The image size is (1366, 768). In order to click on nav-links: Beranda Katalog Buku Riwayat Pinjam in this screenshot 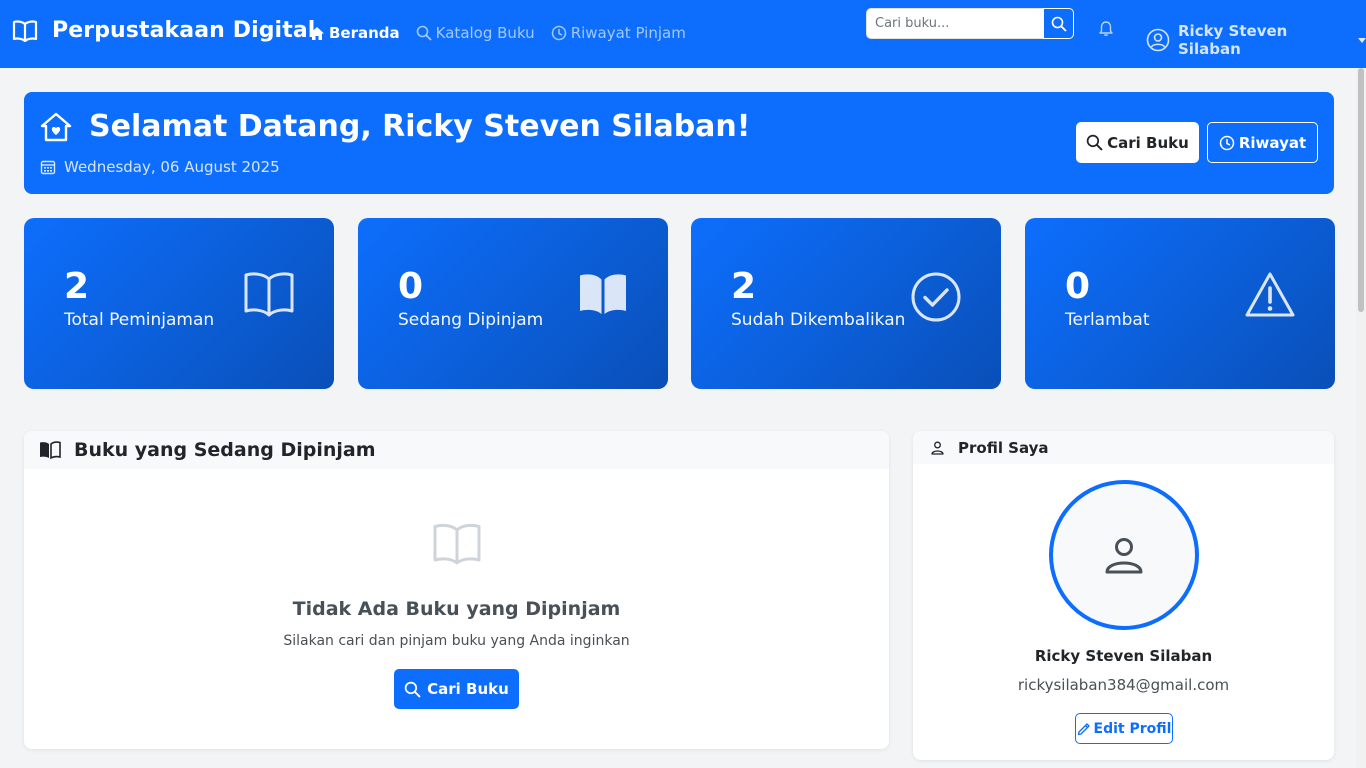, I will do `click(505, 33)`.